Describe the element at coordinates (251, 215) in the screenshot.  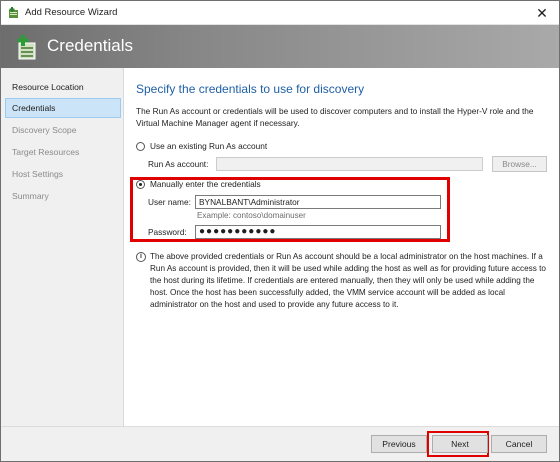
I see `username-example: Example: contoso\domainuser` at that location.